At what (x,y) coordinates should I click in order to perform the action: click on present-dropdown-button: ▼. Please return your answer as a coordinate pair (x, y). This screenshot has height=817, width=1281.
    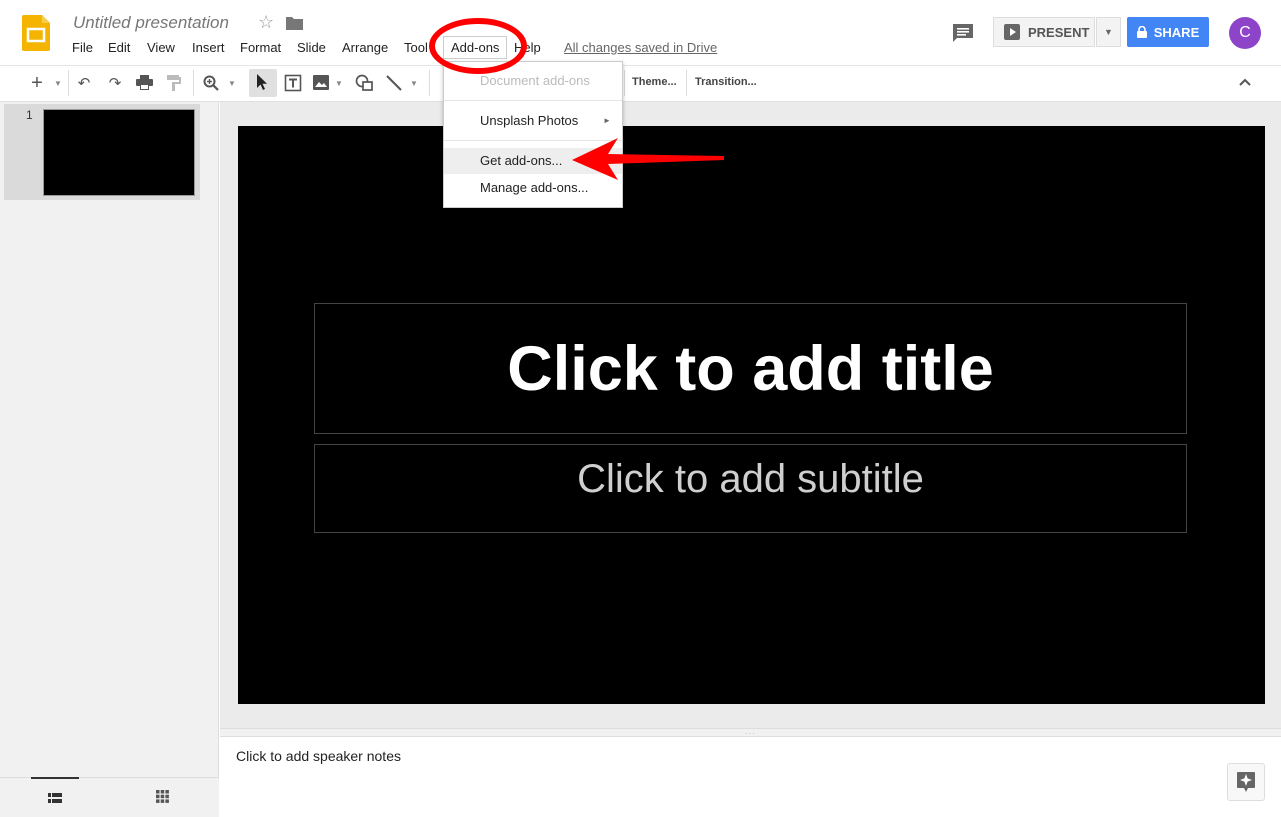
    Looking at the image, I should click on (1108, 32).